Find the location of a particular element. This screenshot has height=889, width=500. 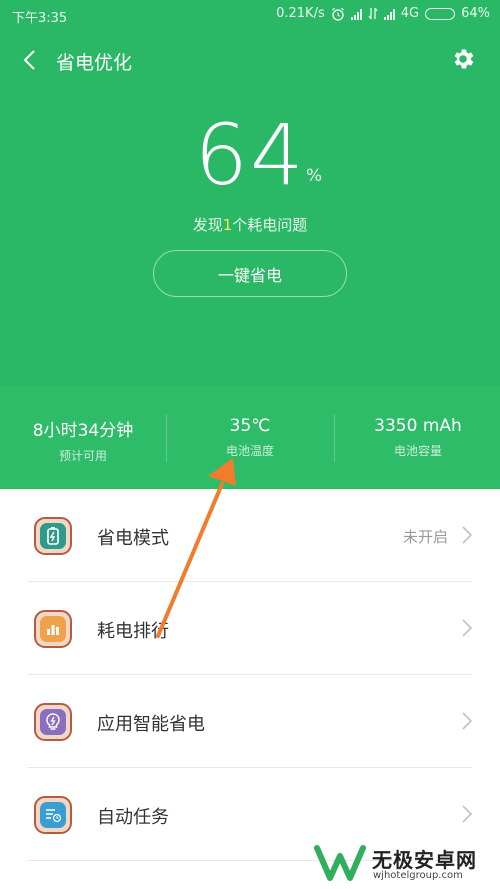

gear-icon is located at coordinates (464, 59).